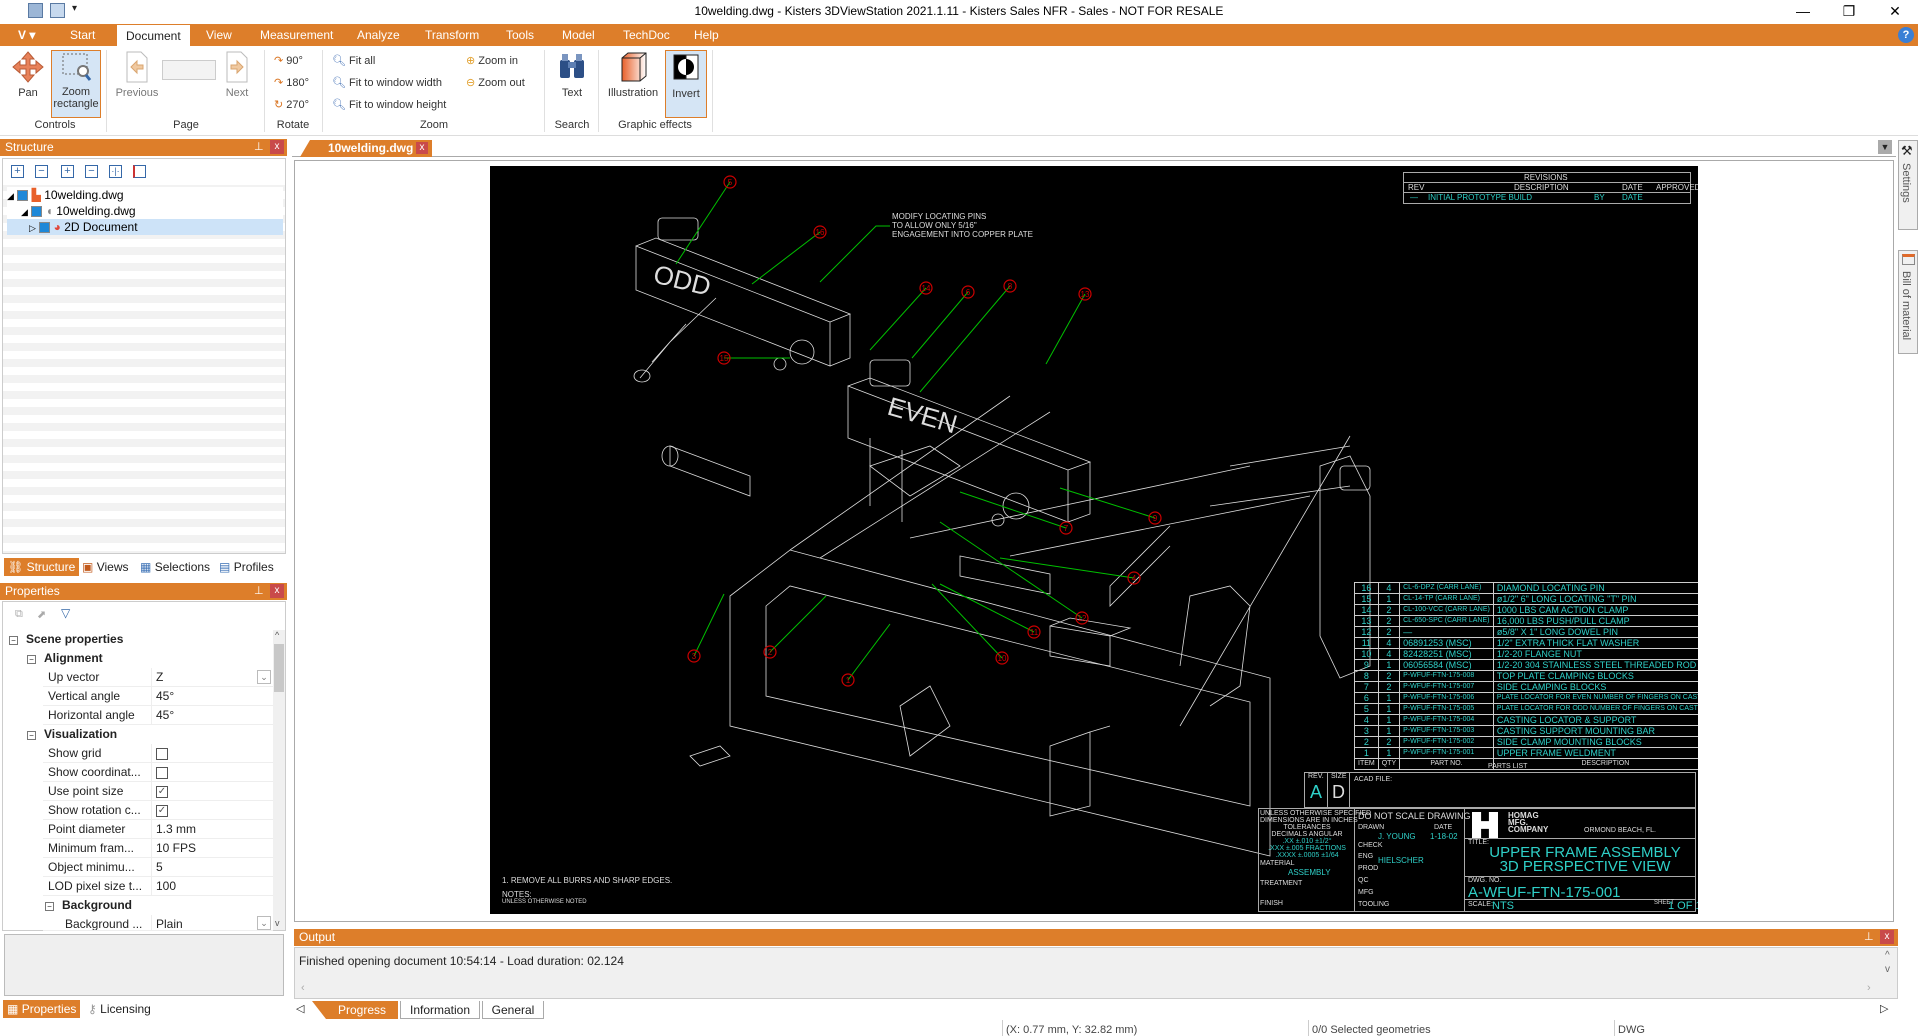  What do you see at coordinates (82, 35) in the screenshot?
I see `tab-start: Start` at bounding box center [82, 35].